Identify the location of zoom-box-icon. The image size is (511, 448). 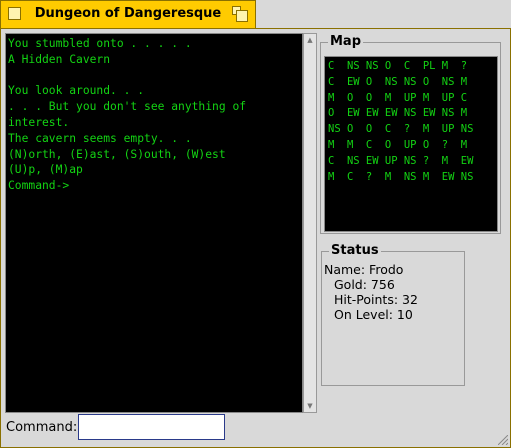
(240, 14).